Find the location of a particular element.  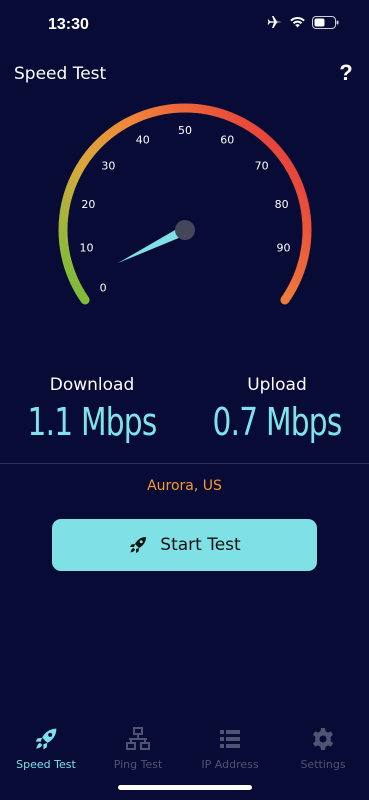

download-label: Download is located at coordinates (92, 385).